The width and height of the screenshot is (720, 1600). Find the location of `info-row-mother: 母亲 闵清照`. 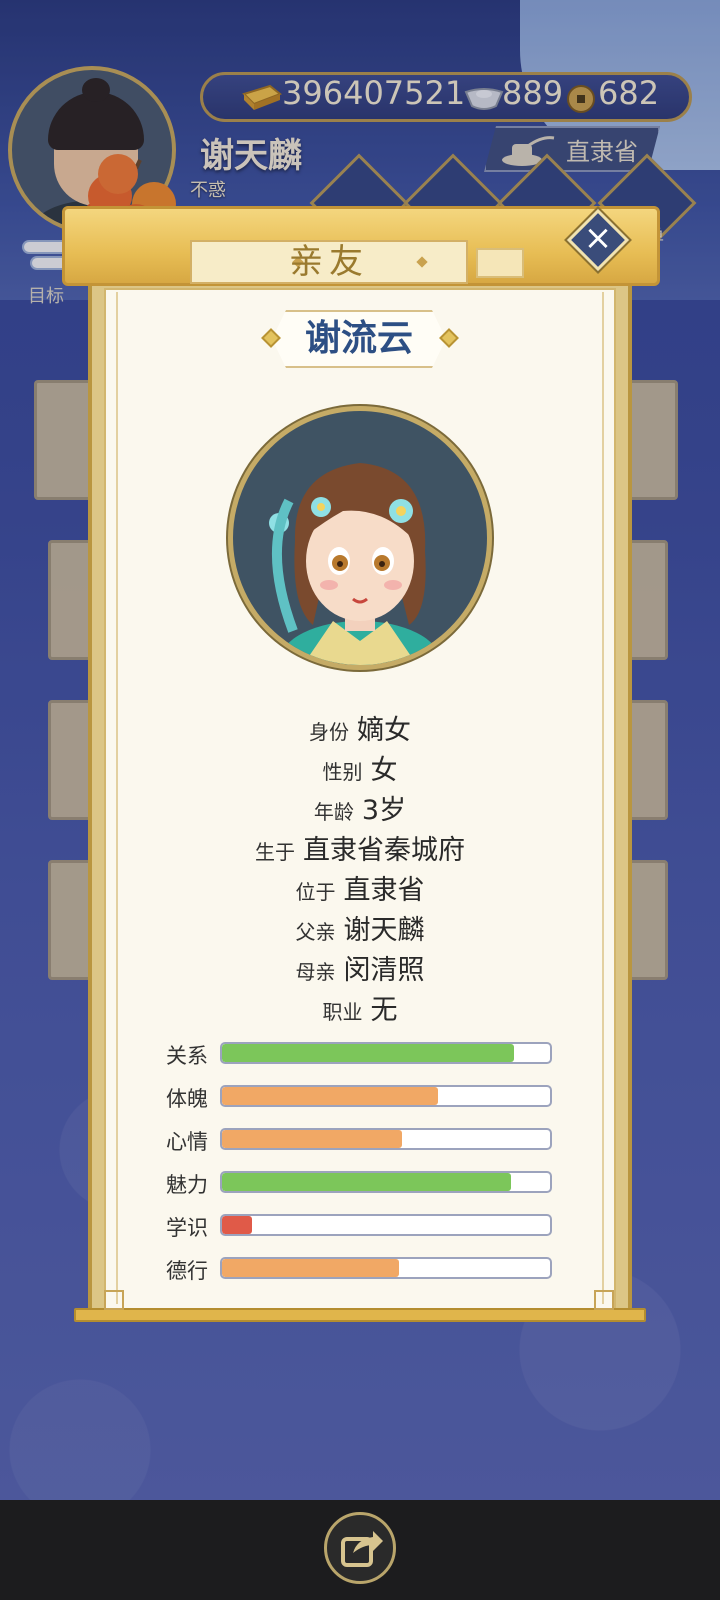

info-row-mother: 母亲 闵清照 is located at coordinates (360, 967).